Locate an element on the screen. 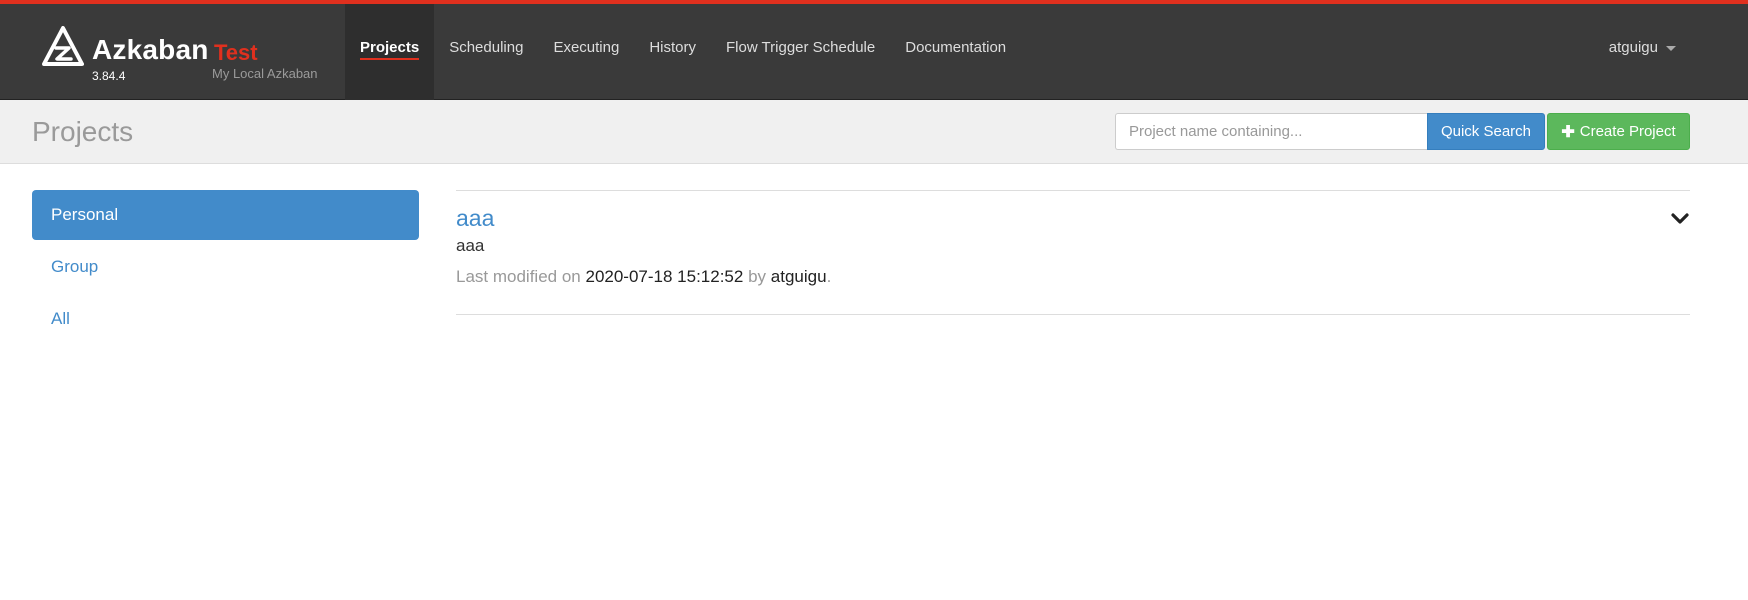 This screenshot has width=1748, height=600. nav-item-label: Projects is located at coordinates (390, 49).